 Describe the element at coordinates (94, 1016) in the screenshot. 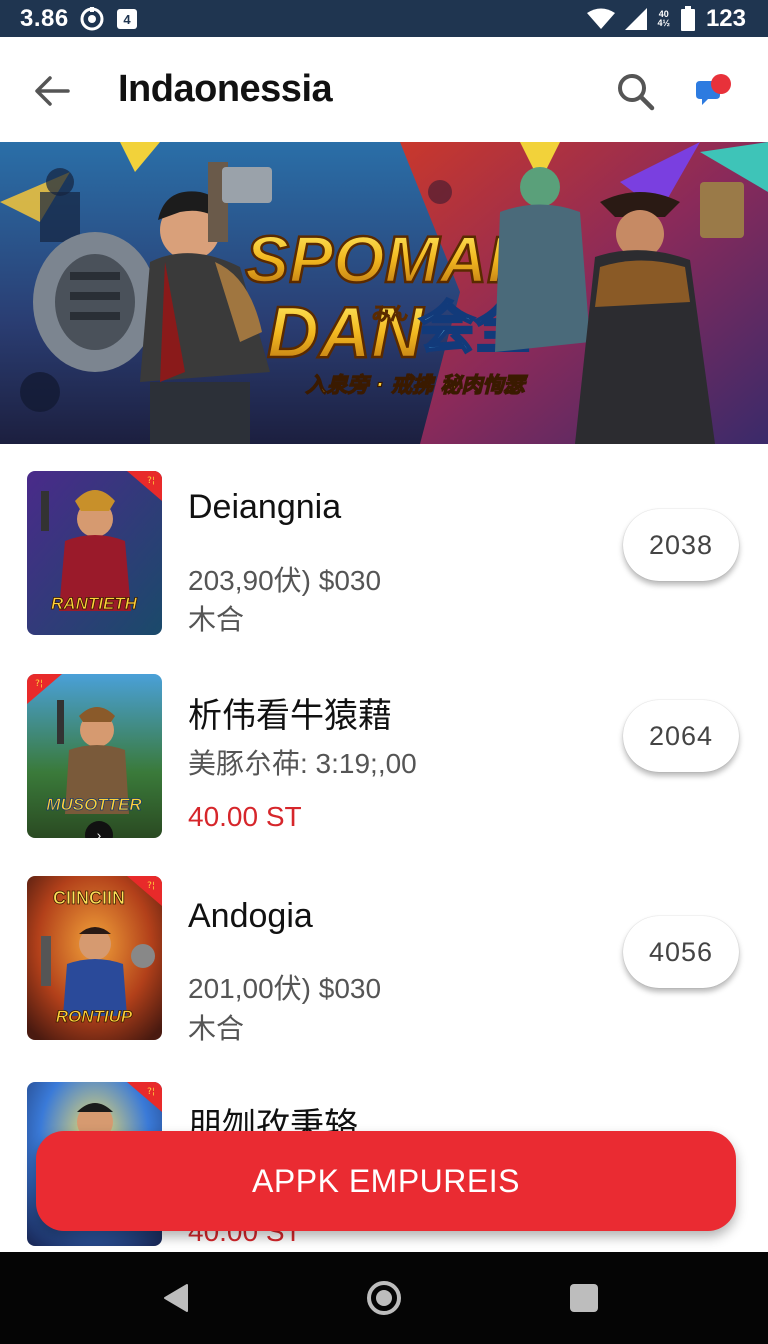

I see `thumbnail-text: RONTIUP` at that location.